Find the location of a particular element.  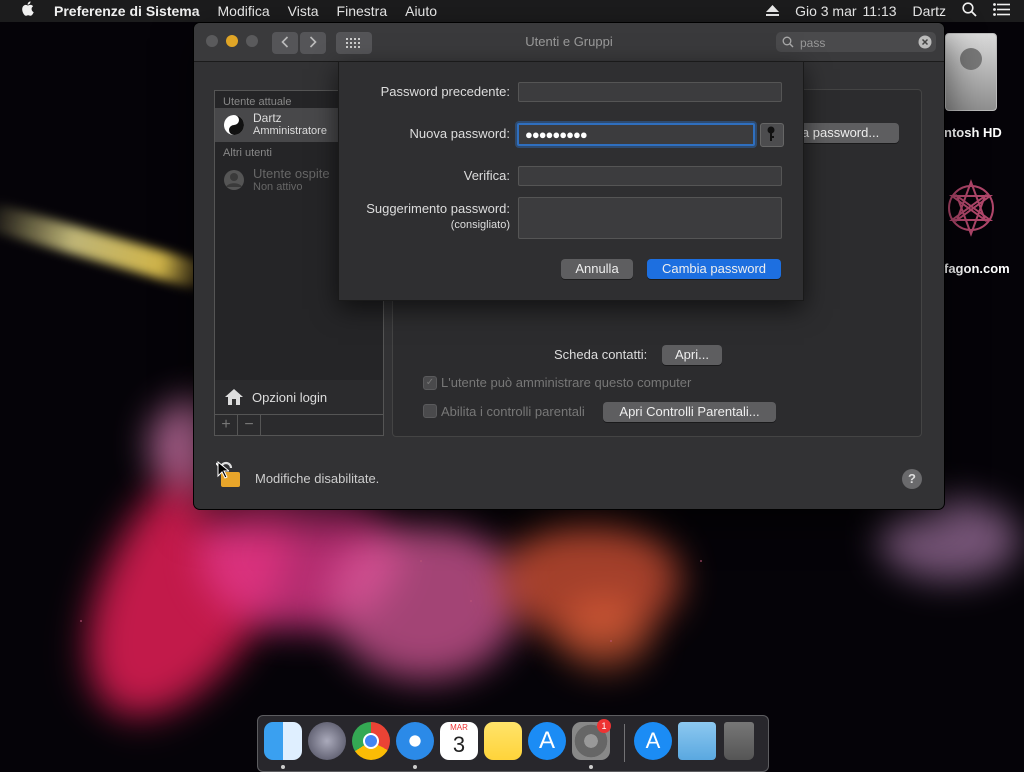

app-store-icon: A is located at coordinates (547, 741).